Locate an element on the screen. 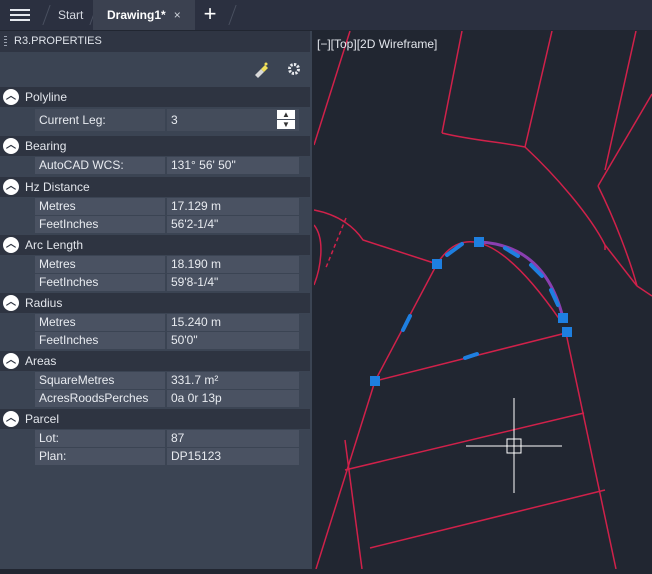 The image size is (652, 574). property-value: 18.190 m is located at coordinates (196, 264).